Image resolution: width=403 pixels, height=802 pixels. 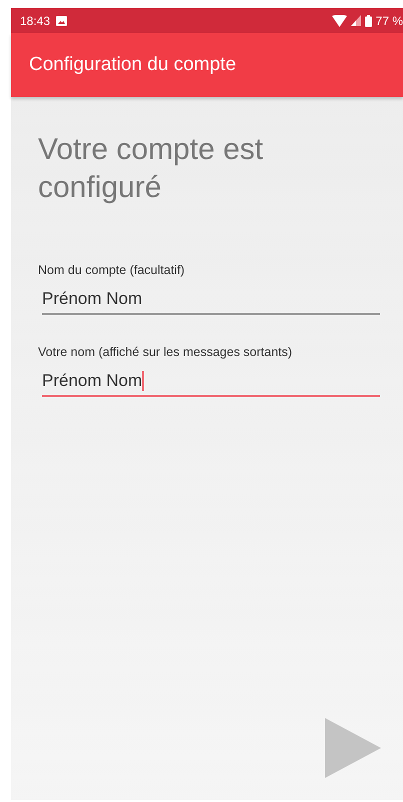 What do you see at coordinates (339, 20) in the screenshot?
I see `wifi-icon` at bounding box center [339, 20].